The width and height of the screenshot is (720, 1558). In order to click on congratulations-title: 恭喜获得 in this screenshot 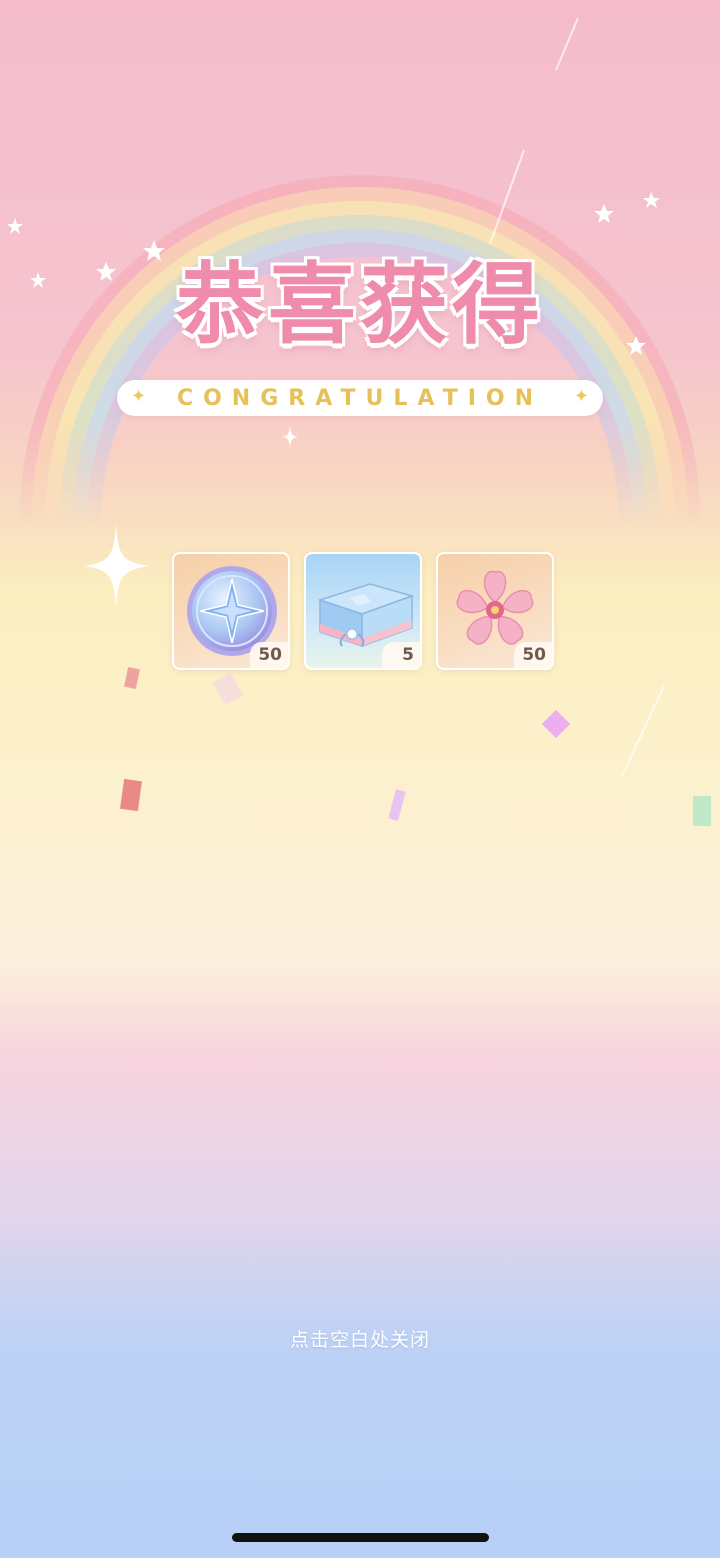, I will do `click(359, 304)`.